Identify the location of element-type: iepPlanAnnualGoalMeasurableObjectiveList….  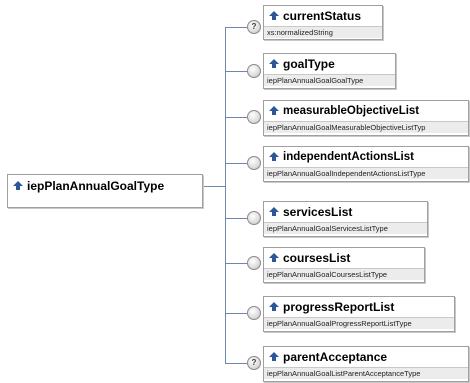
(366, 127).